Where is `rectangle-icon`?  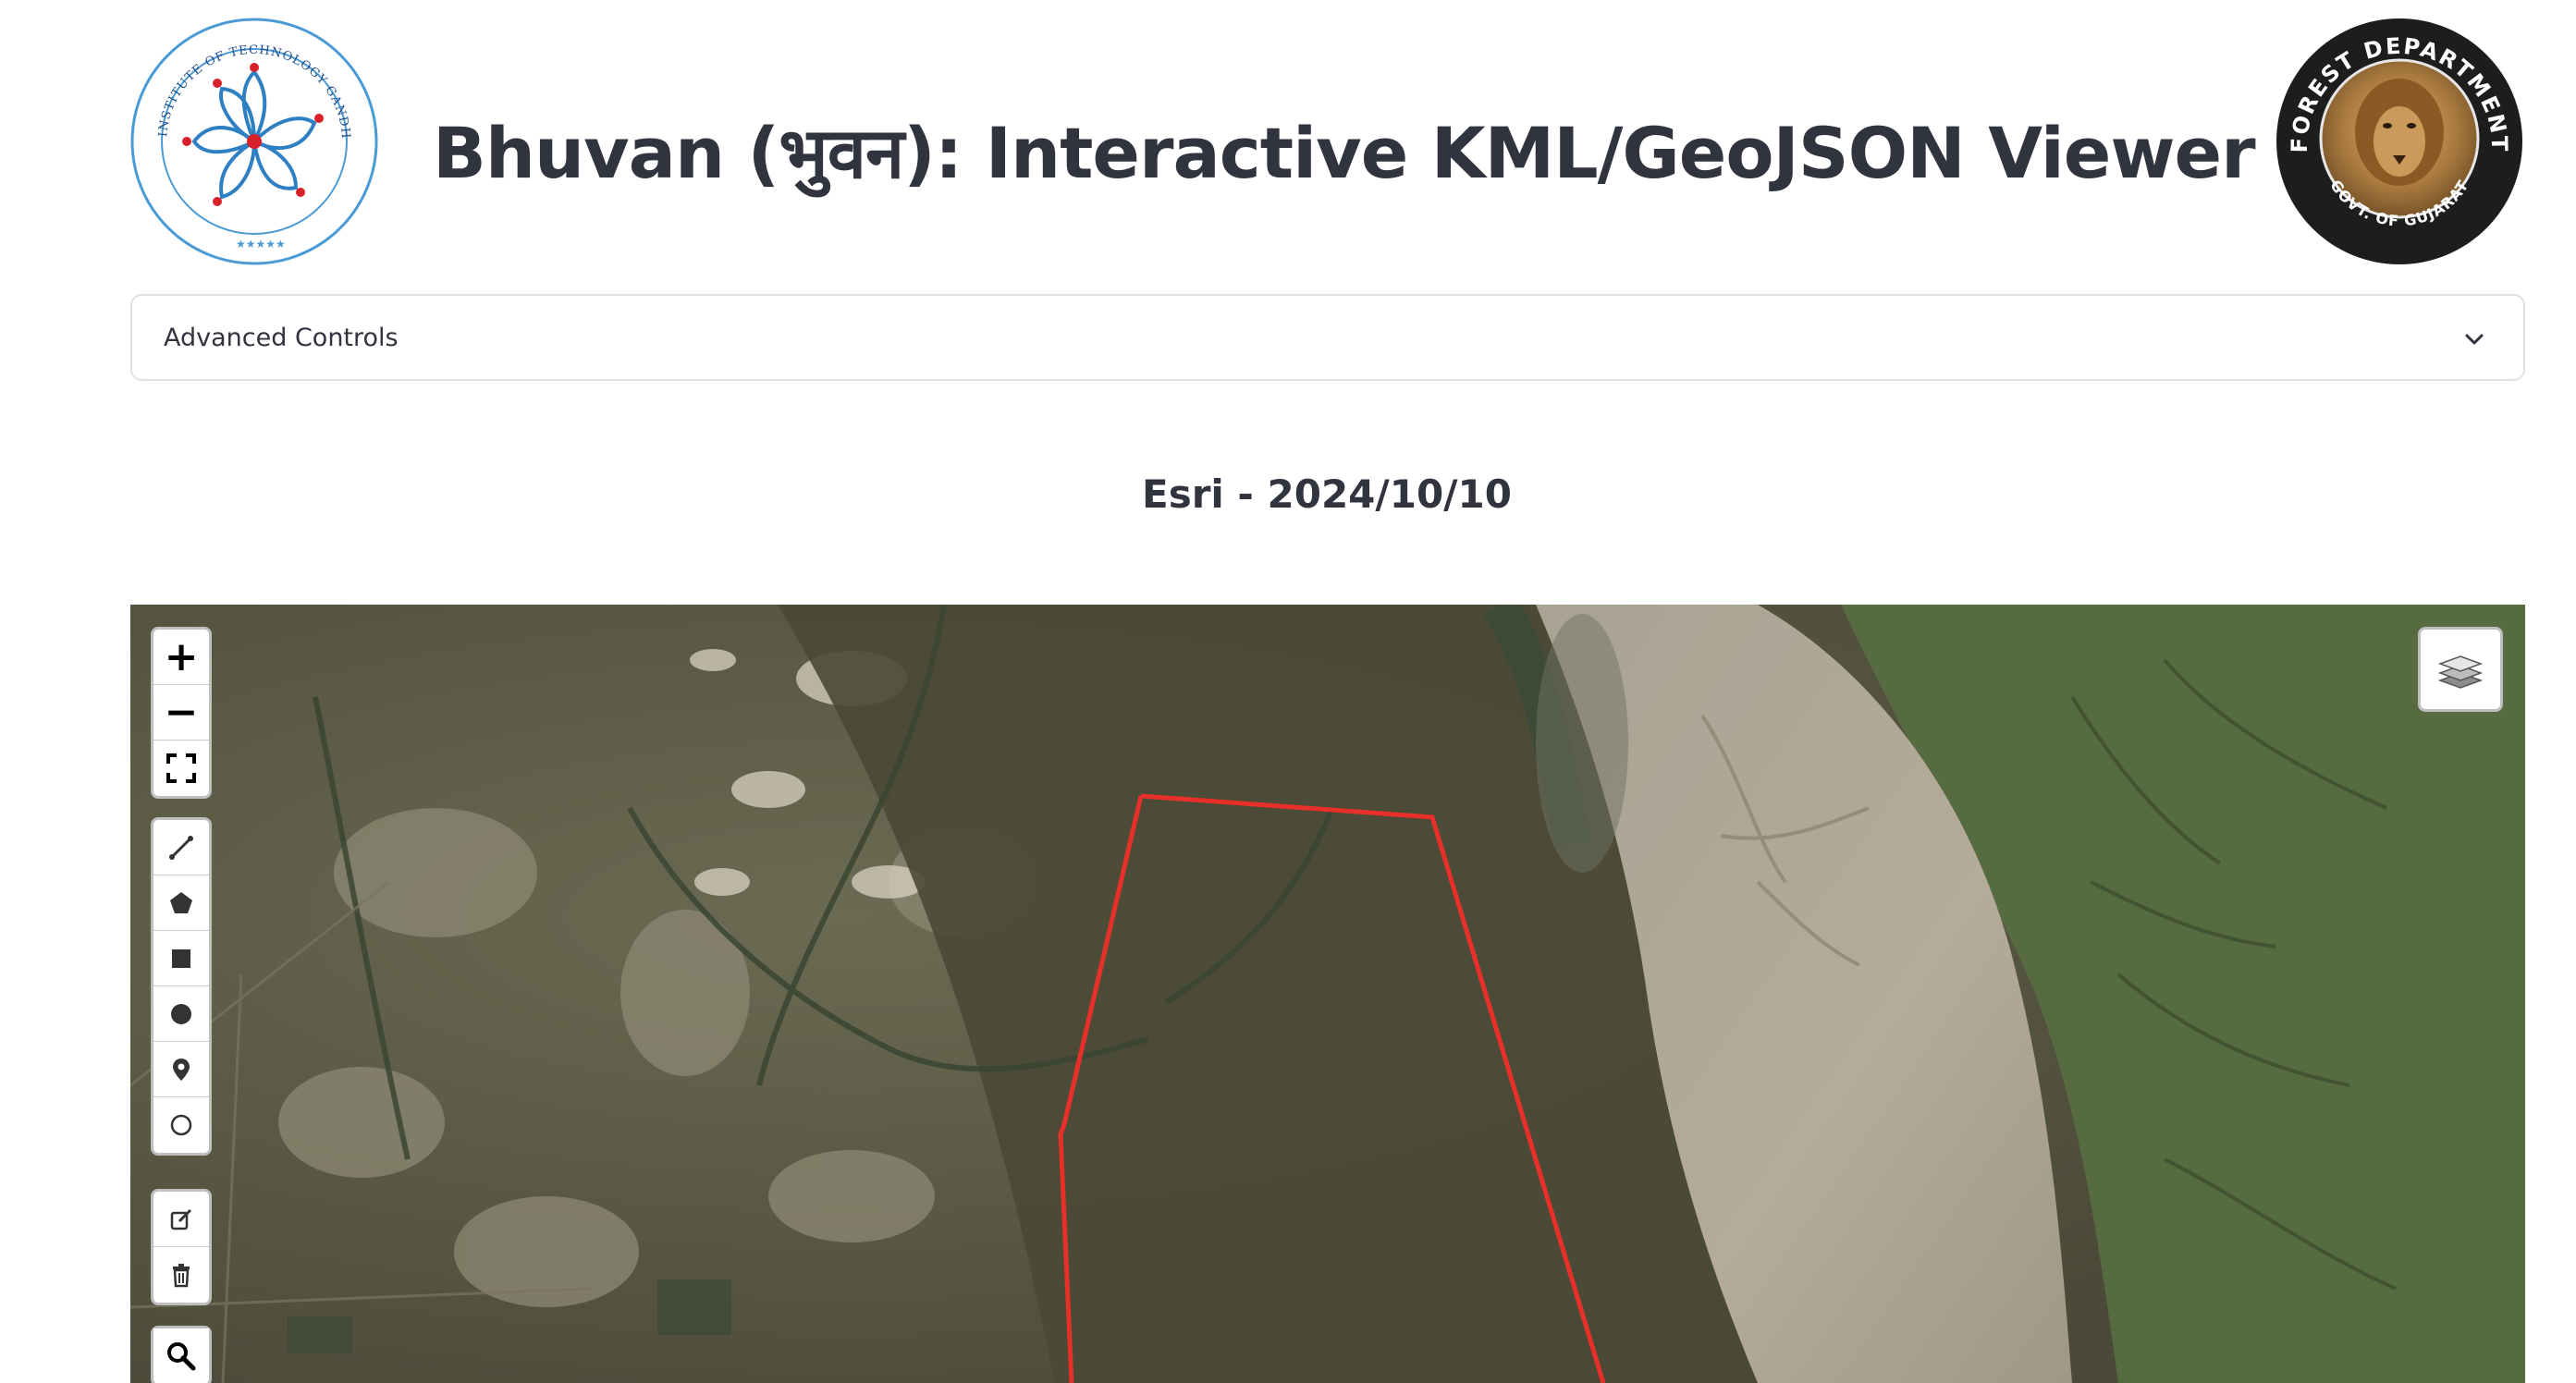 rectangle-icon is located at coordinates (181, 958).